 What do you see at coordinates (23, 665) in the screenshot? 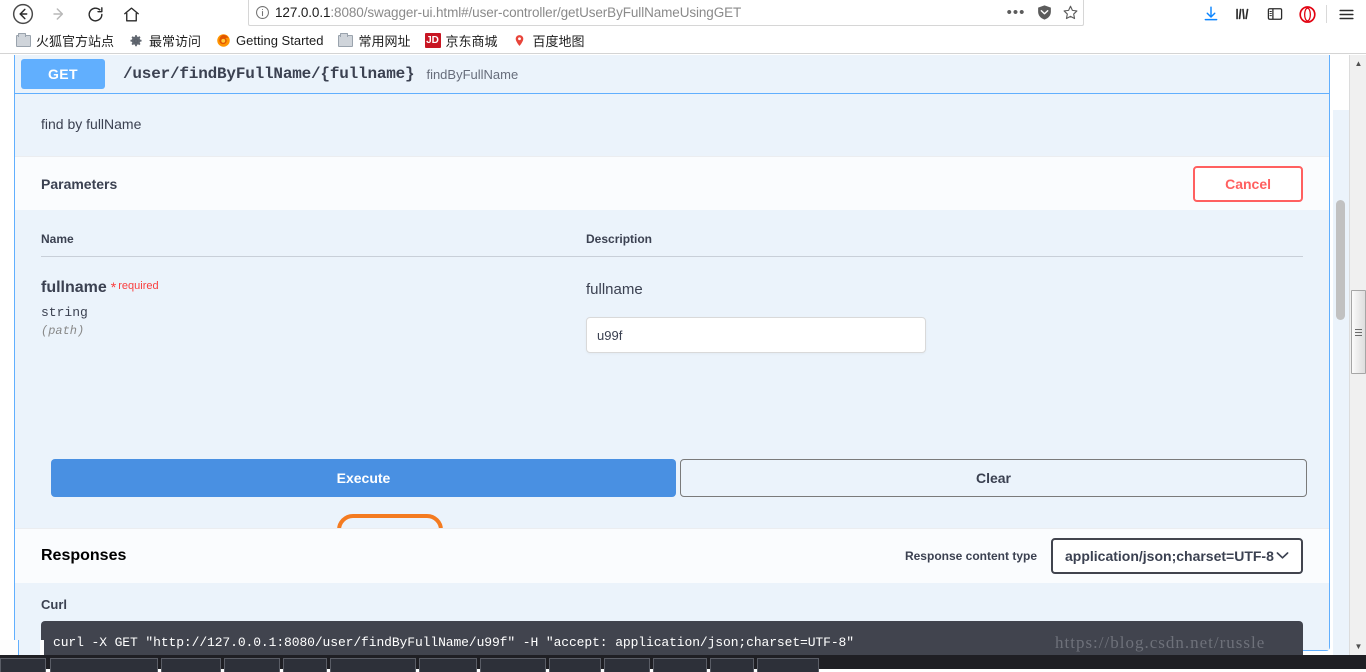
I see `taskbar-start-button` at bounding box center [23, 665].